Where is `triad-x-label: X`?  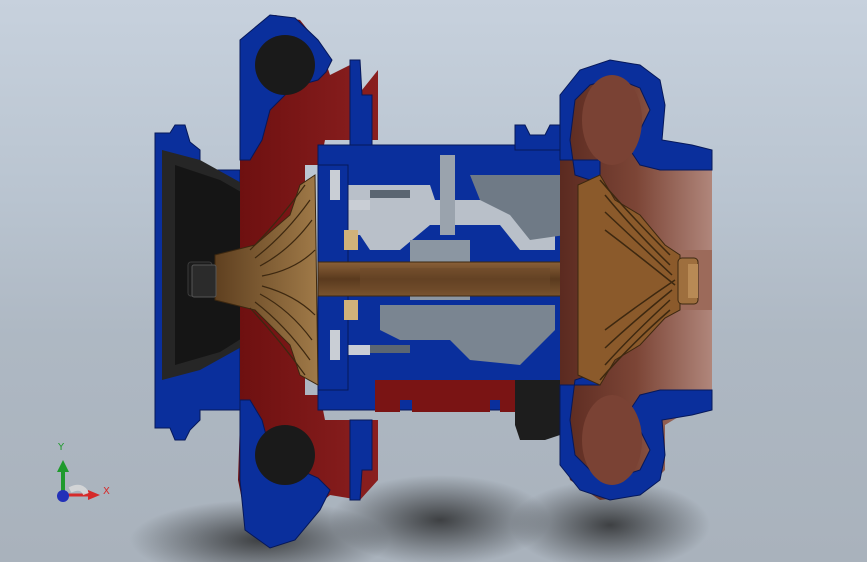
triad-x-label: X is located at coordinates (106, 491).